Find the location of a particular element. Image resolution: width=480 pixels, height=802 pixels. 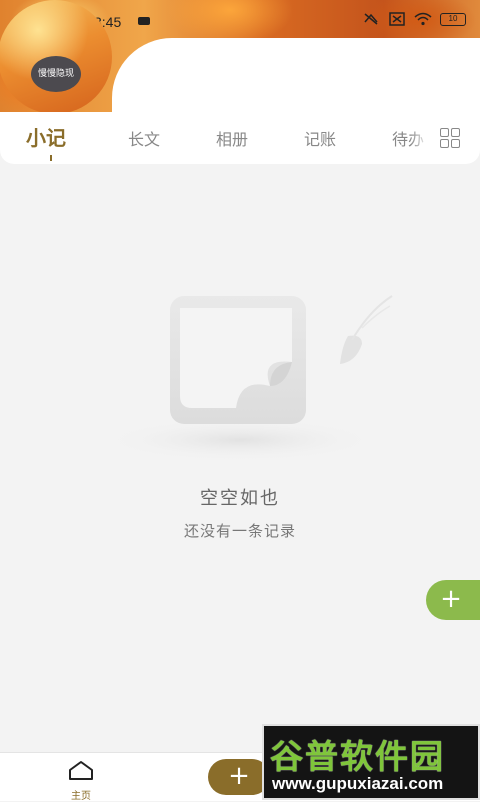

tab-active-indicator is located at coordinates (51, 158).